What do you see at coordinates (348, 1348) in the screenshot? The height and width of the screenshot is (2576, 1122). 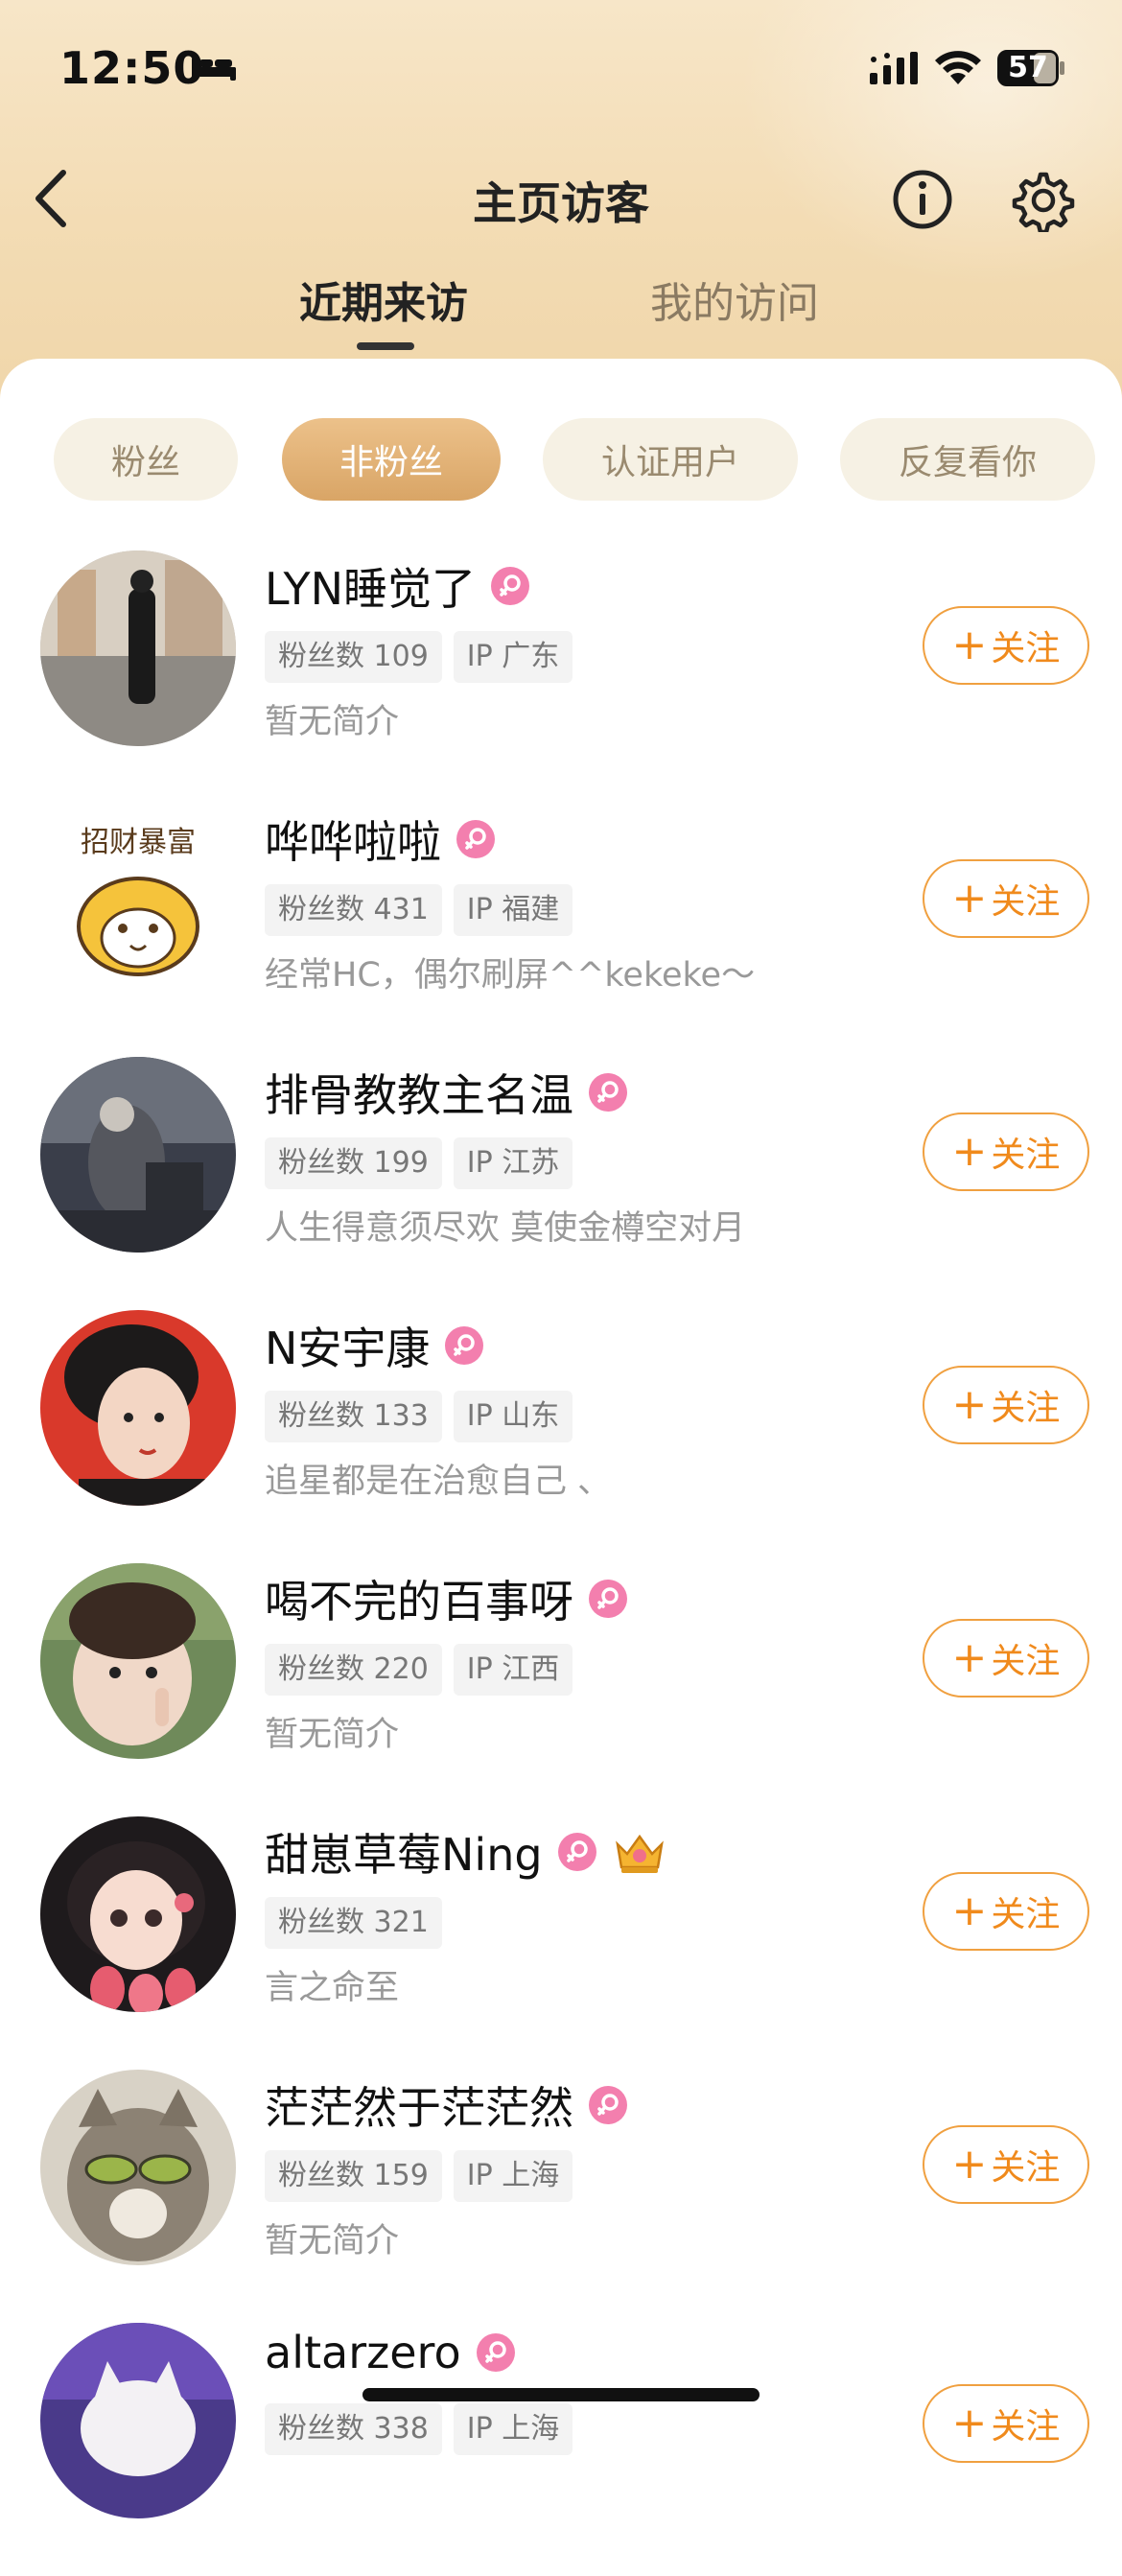 I see `visitor-name: N安宇康` at bounding box center [348, 1348].